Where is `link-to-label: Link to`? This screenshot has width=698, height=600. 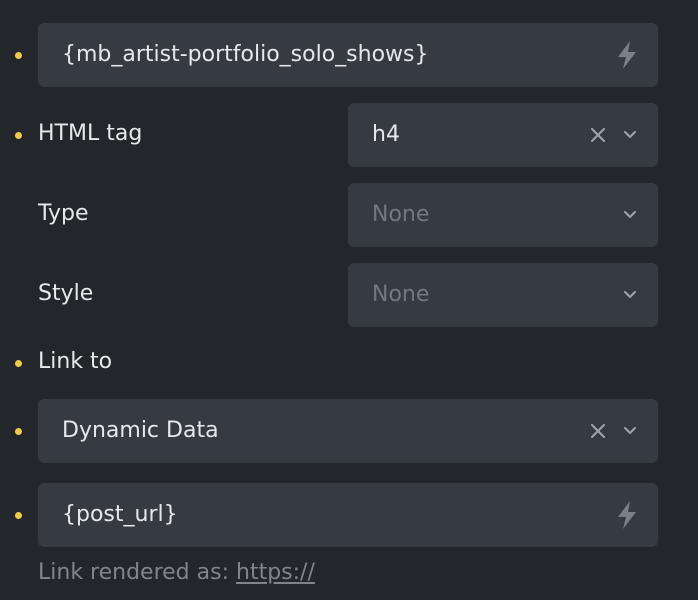 link-to-label: Link to is located at coordinates (75, 361).